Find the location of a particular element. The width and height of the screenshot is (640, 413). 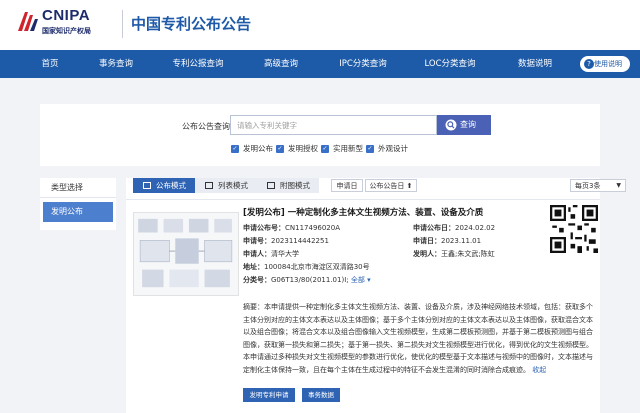

tab-list-view: 列表模式 is located at coordinates (226, 185).